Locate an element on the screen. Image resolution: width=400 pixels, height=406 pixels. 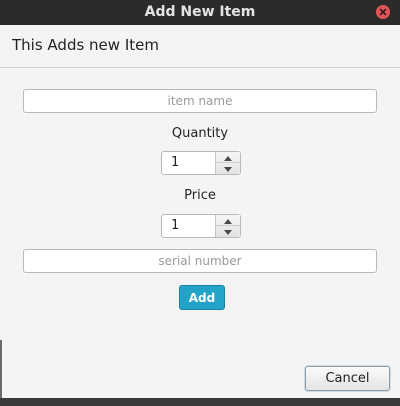
cancel-button: Cancel is located at coordinates (347, 378).